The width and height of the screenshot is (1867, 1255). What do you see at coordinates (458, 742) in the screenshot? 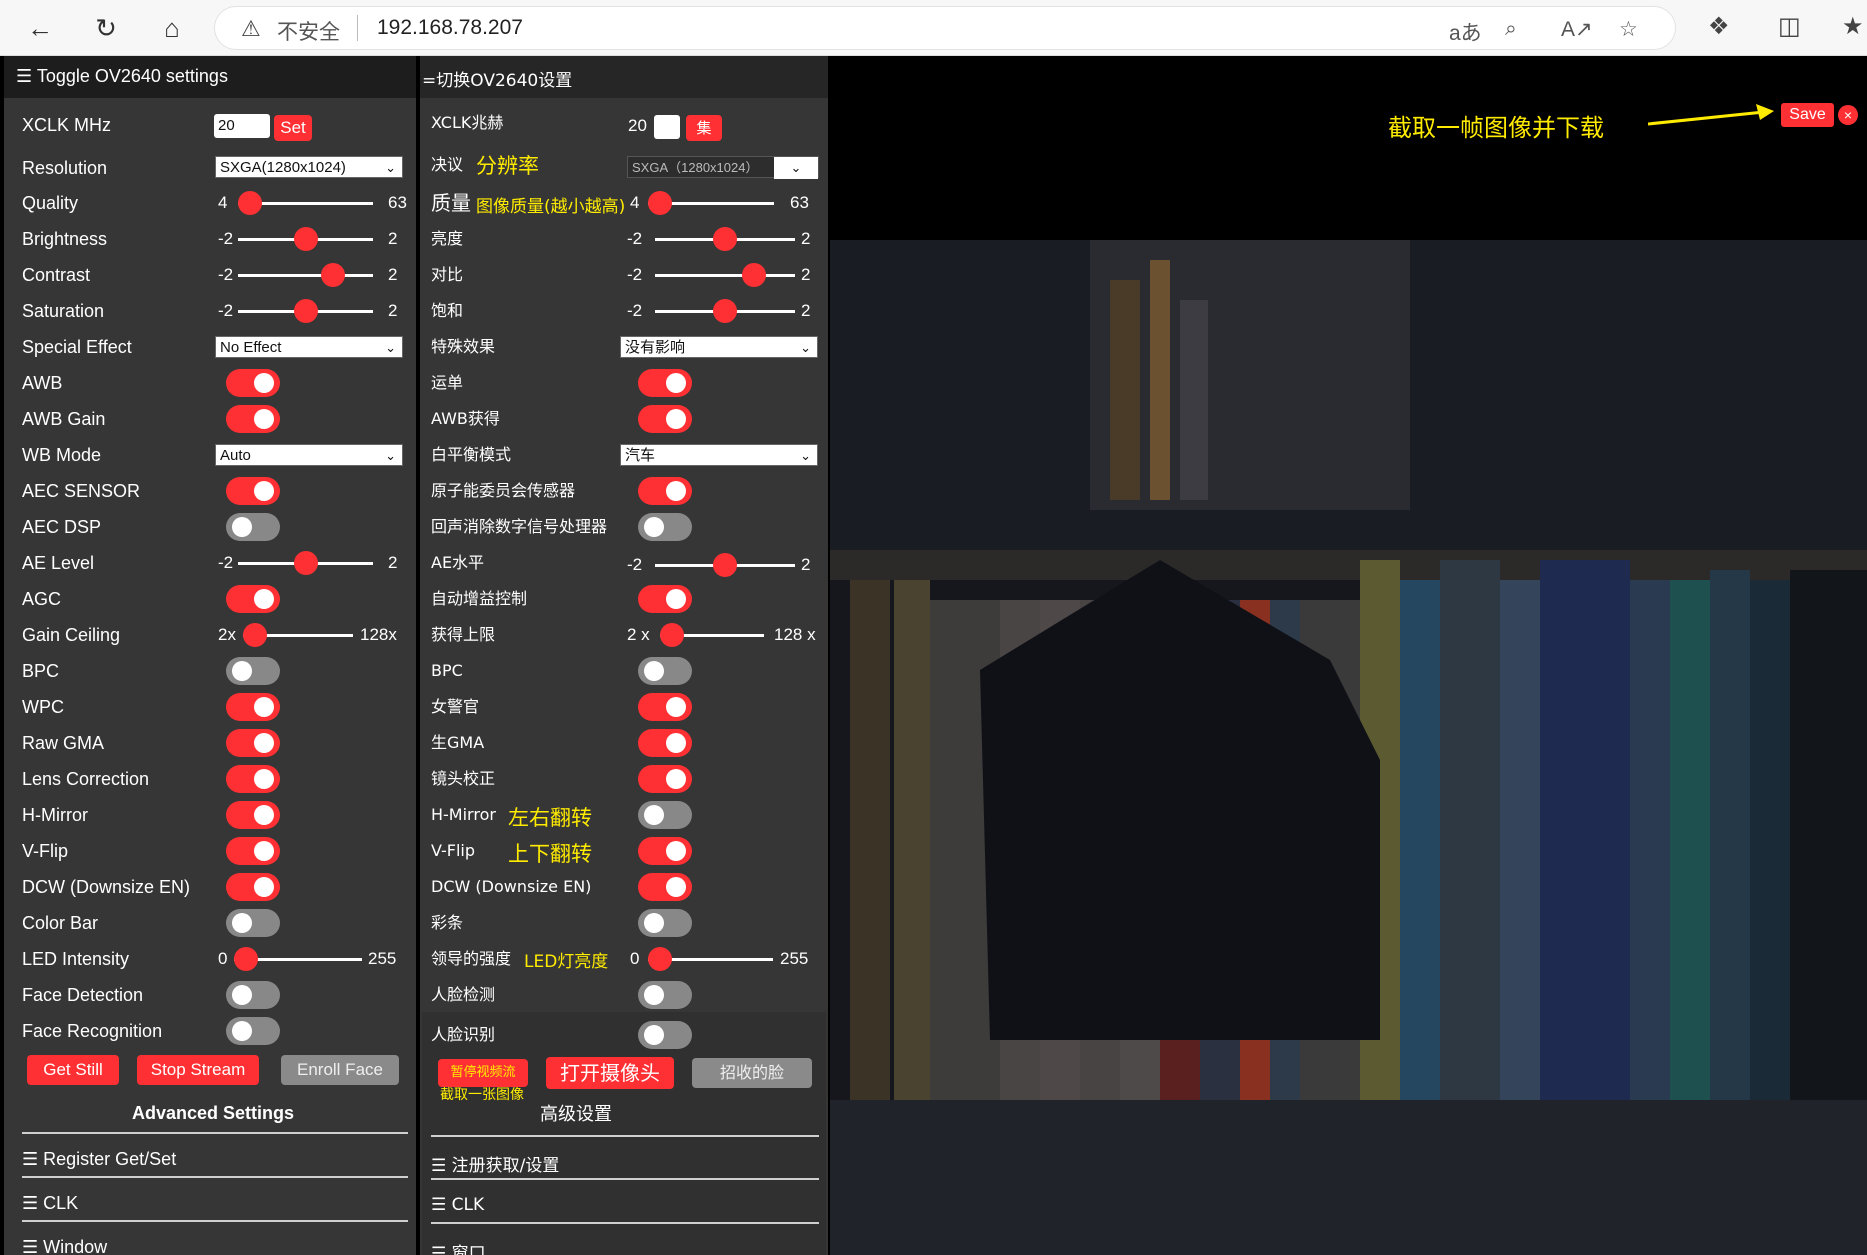
I see `raw-gma-label-cn: 生GMA` at bounding box center [458, 742].